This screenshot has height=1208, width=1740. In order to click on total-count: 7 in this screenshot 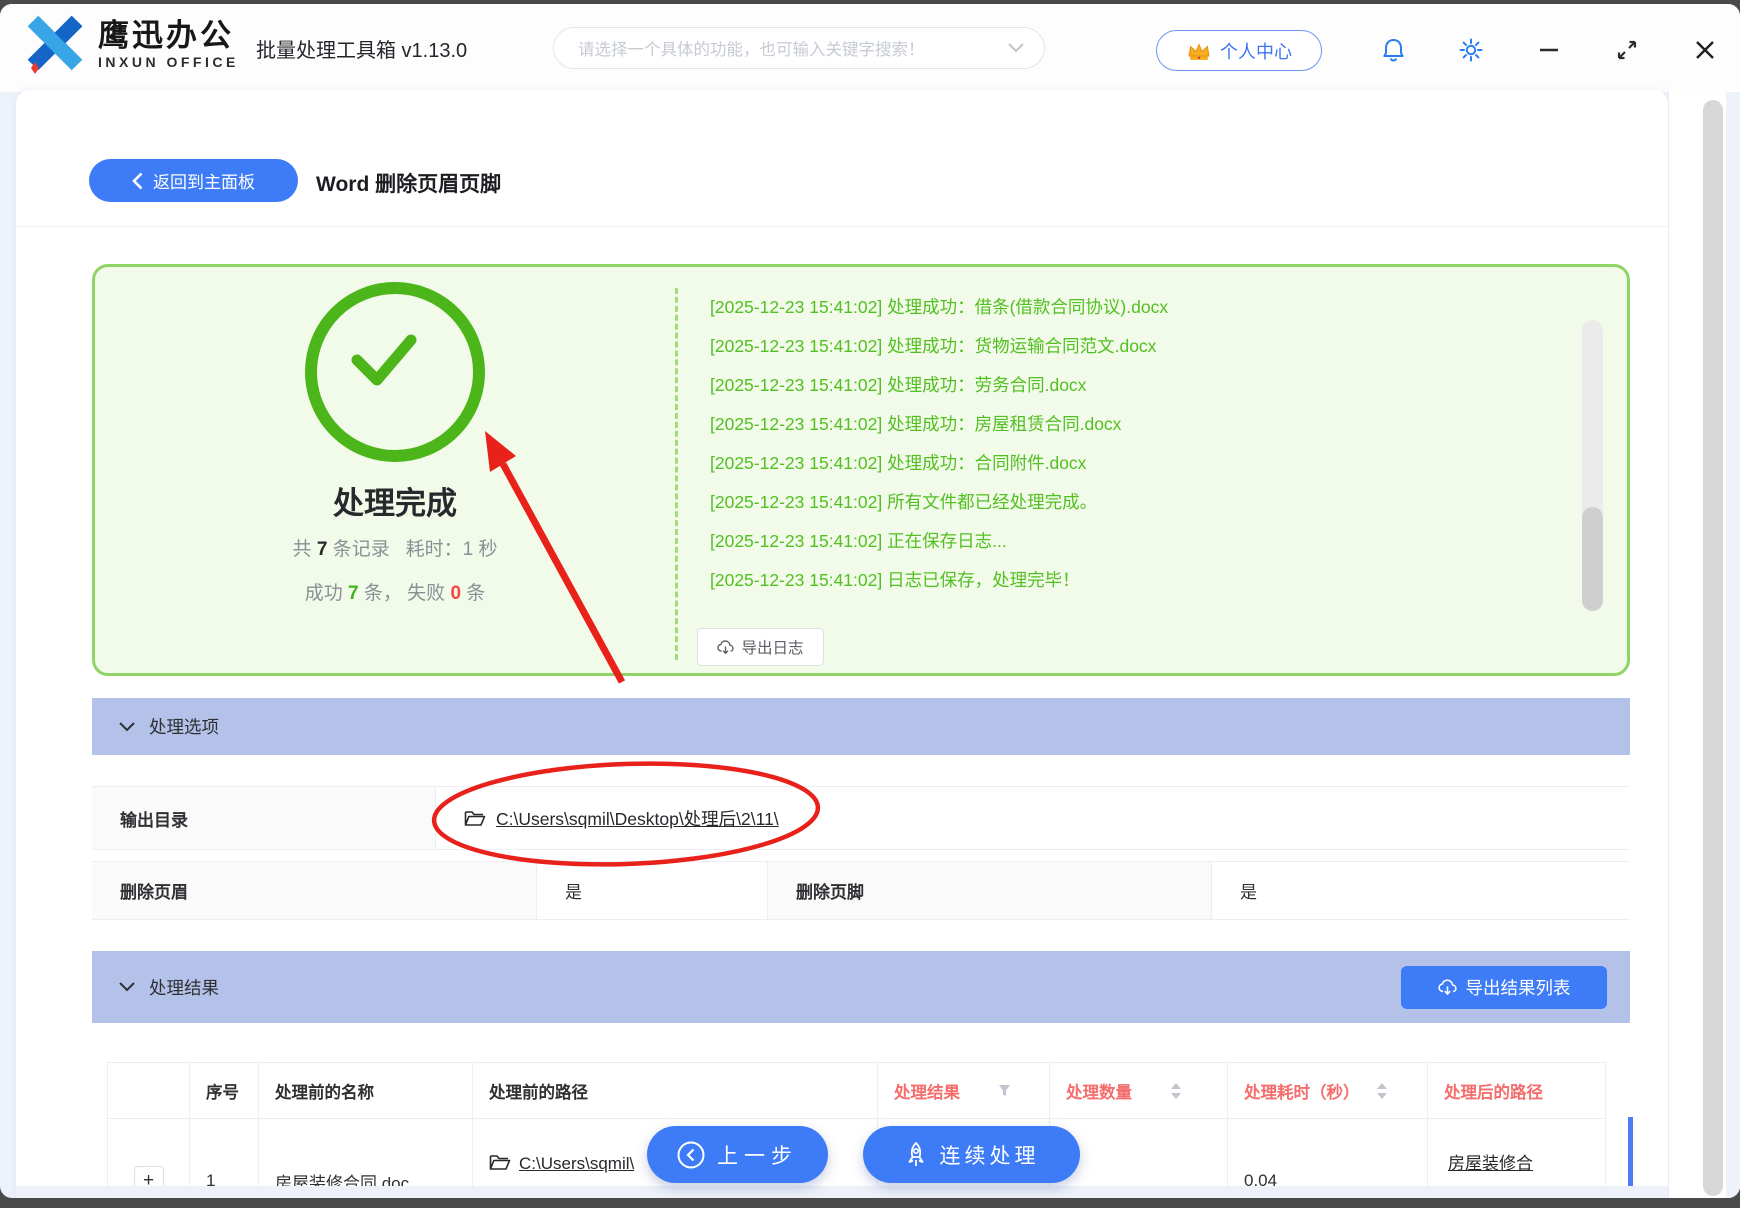, I will do `click(322, 549)`.